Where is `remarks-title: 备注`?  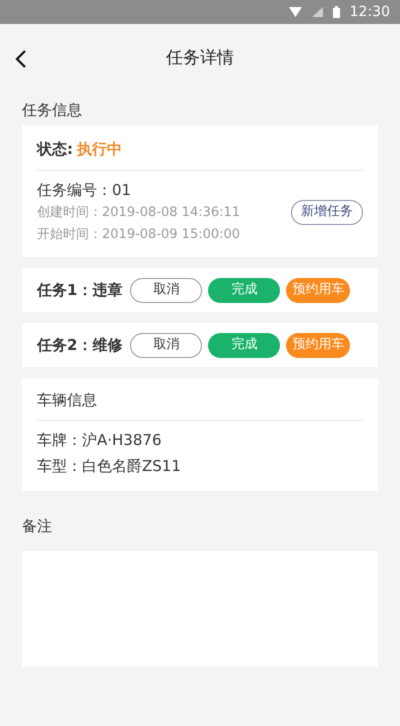 remarks-title: 备注 is located at coordinates (37, 526).